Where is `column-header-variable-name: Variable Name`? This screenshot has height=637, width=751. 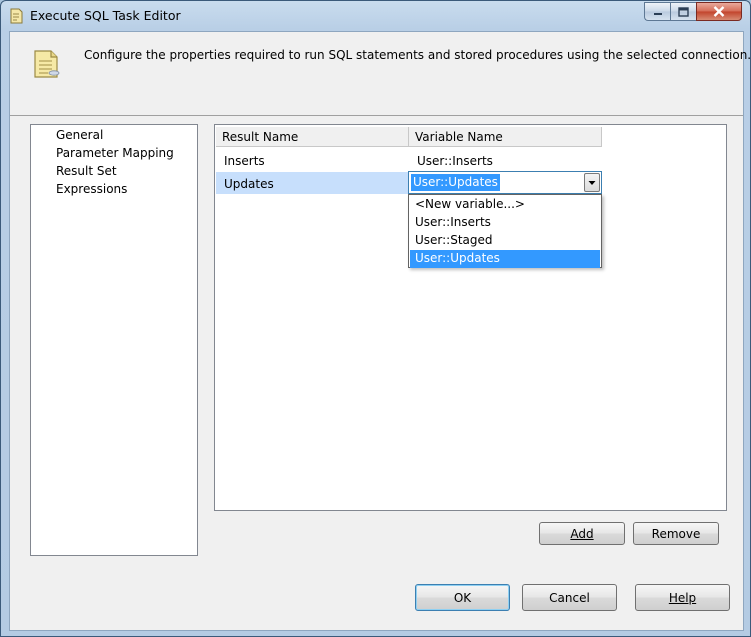
column-header-variable-name: Variable Name is located at coordinates (505, 137).